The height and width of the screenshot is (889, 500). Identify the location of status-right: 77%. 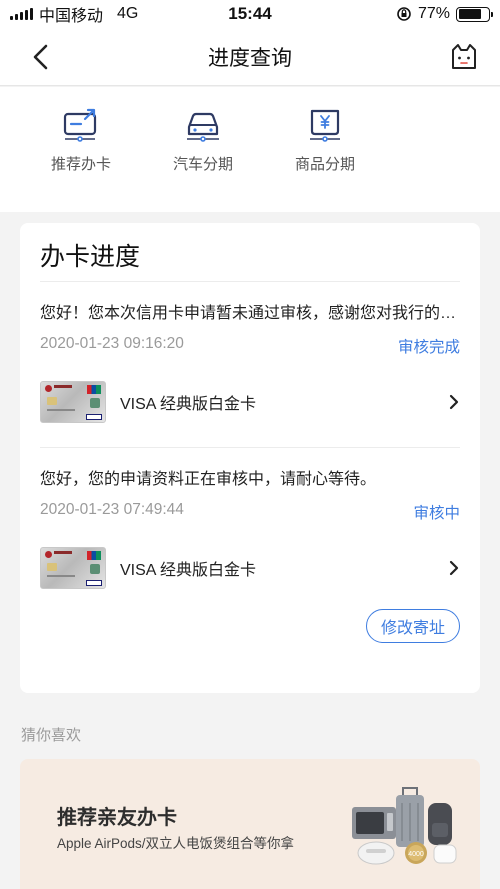
(401, 14).